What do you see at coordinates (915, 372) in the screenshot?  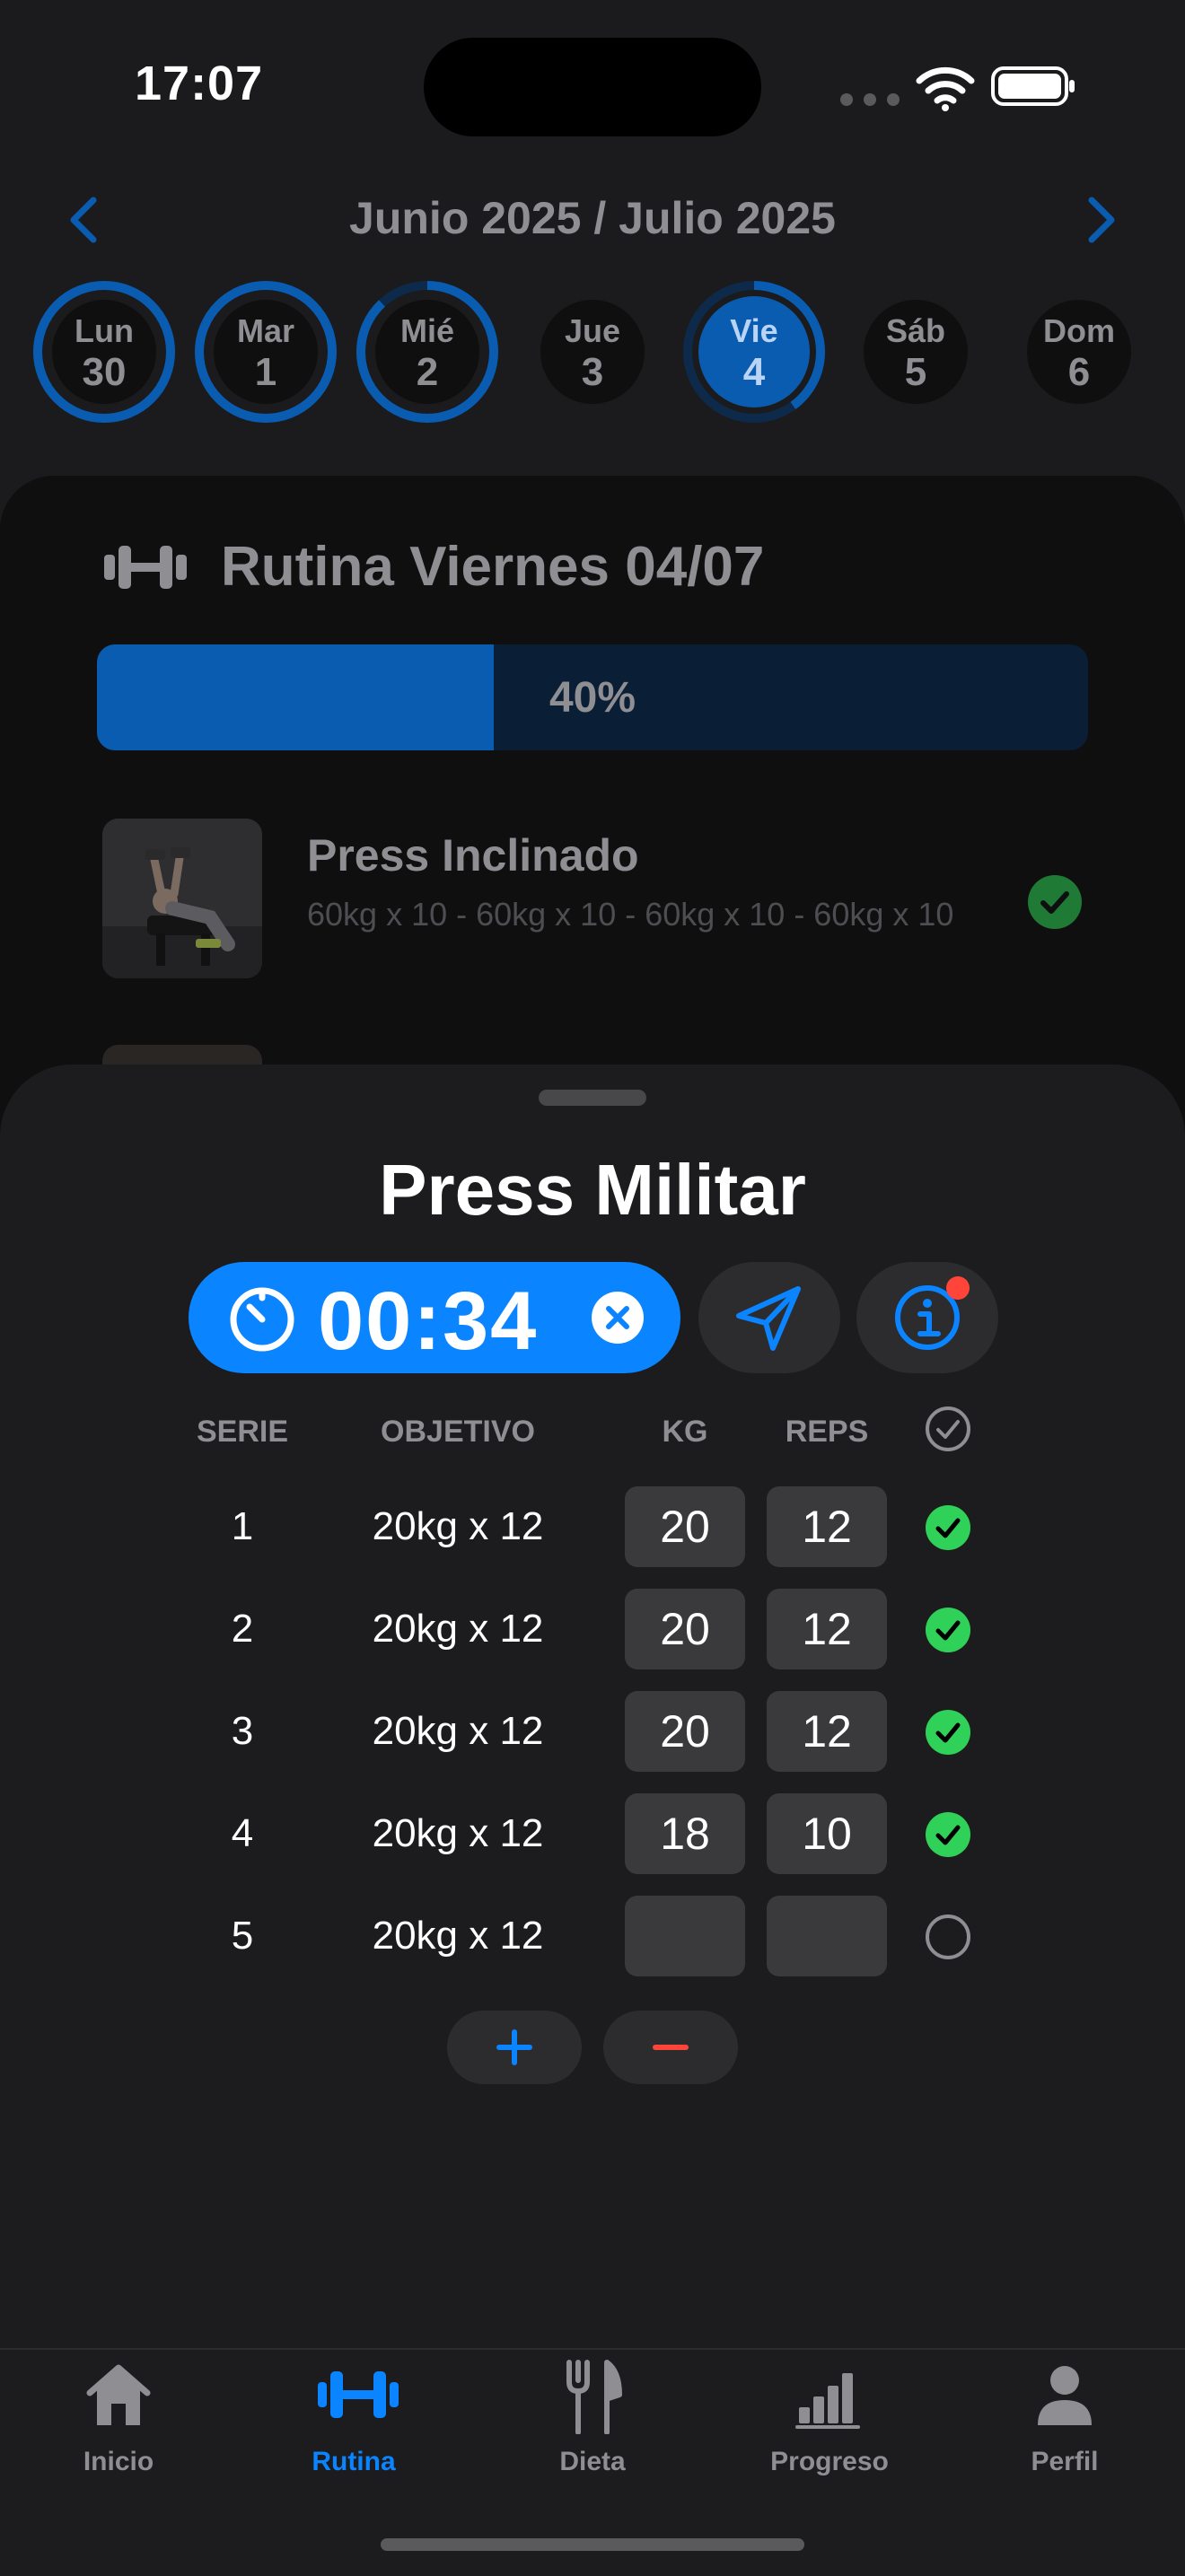 I see `day-number: 5` at bounding box center [915, 372].